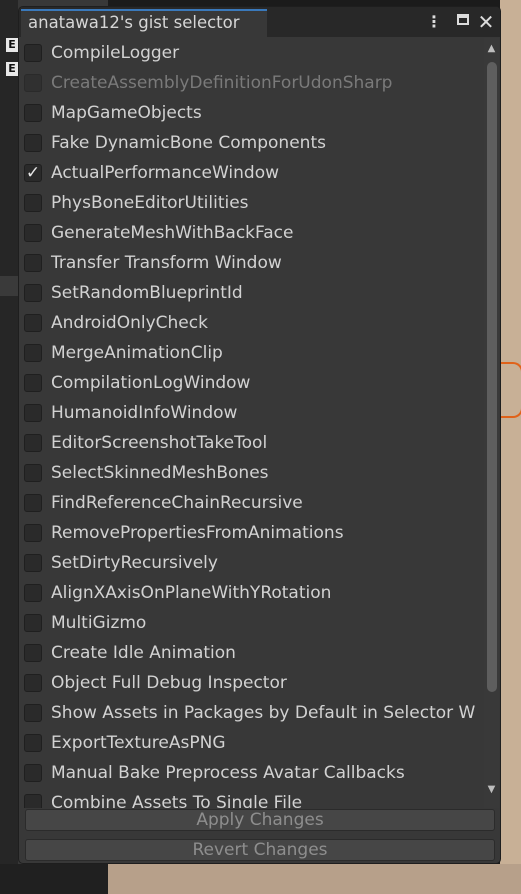  What do you see at coordinates (250, 113) in the screenshot?
I see `gist-item: MapGameObjects` at bounding box center [250, 113].